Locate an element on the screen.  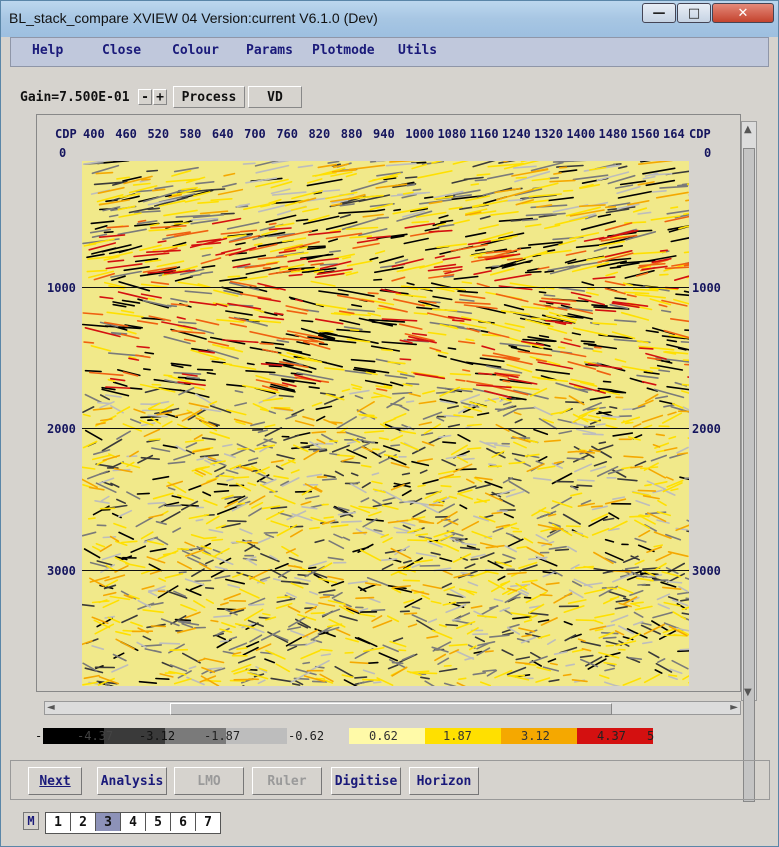
process-button: Process is located at coordinates (209, 97).